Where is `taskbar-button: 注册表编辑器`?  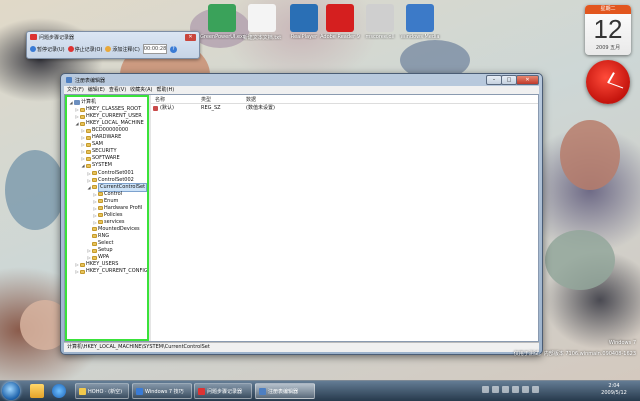 taskbar-button: 注册表编辑器 is located at coordinates (285, 391).